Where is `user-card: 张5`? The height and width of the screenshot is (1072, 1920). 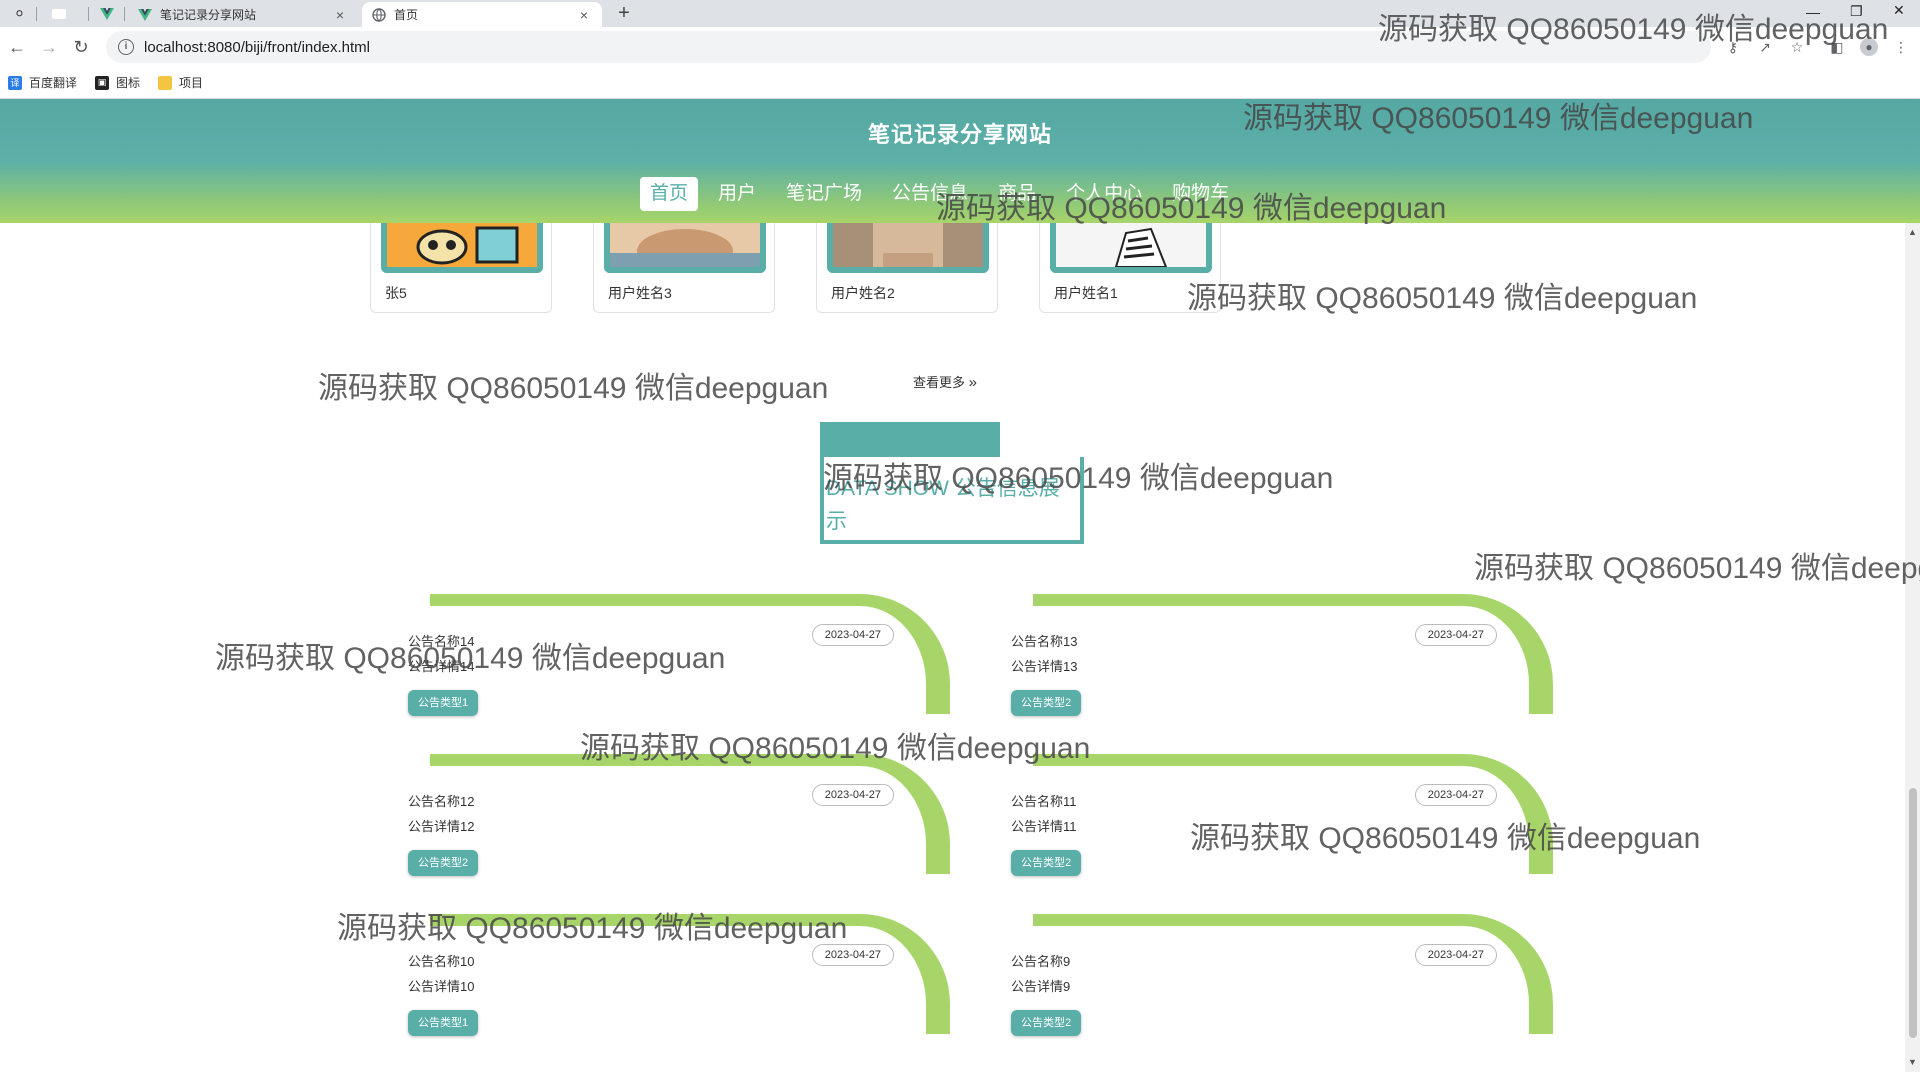
user-card: 张5 is located at coordinates (461, 268).